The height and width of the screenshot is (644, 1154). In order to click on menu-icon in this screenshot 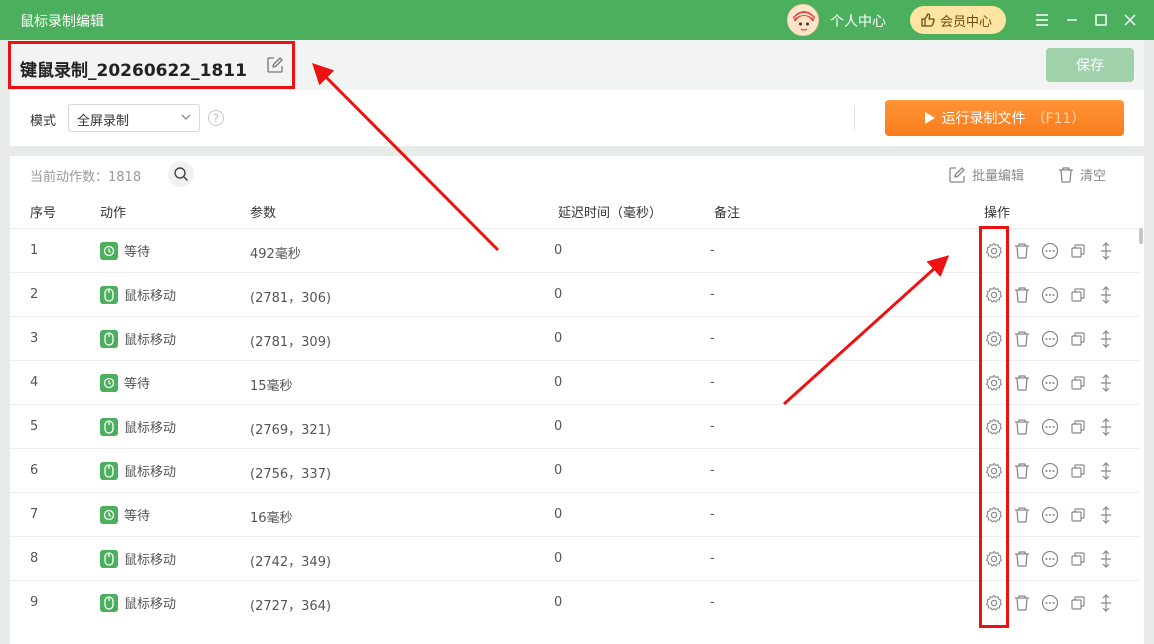, I will do `click(1042, 20)`.